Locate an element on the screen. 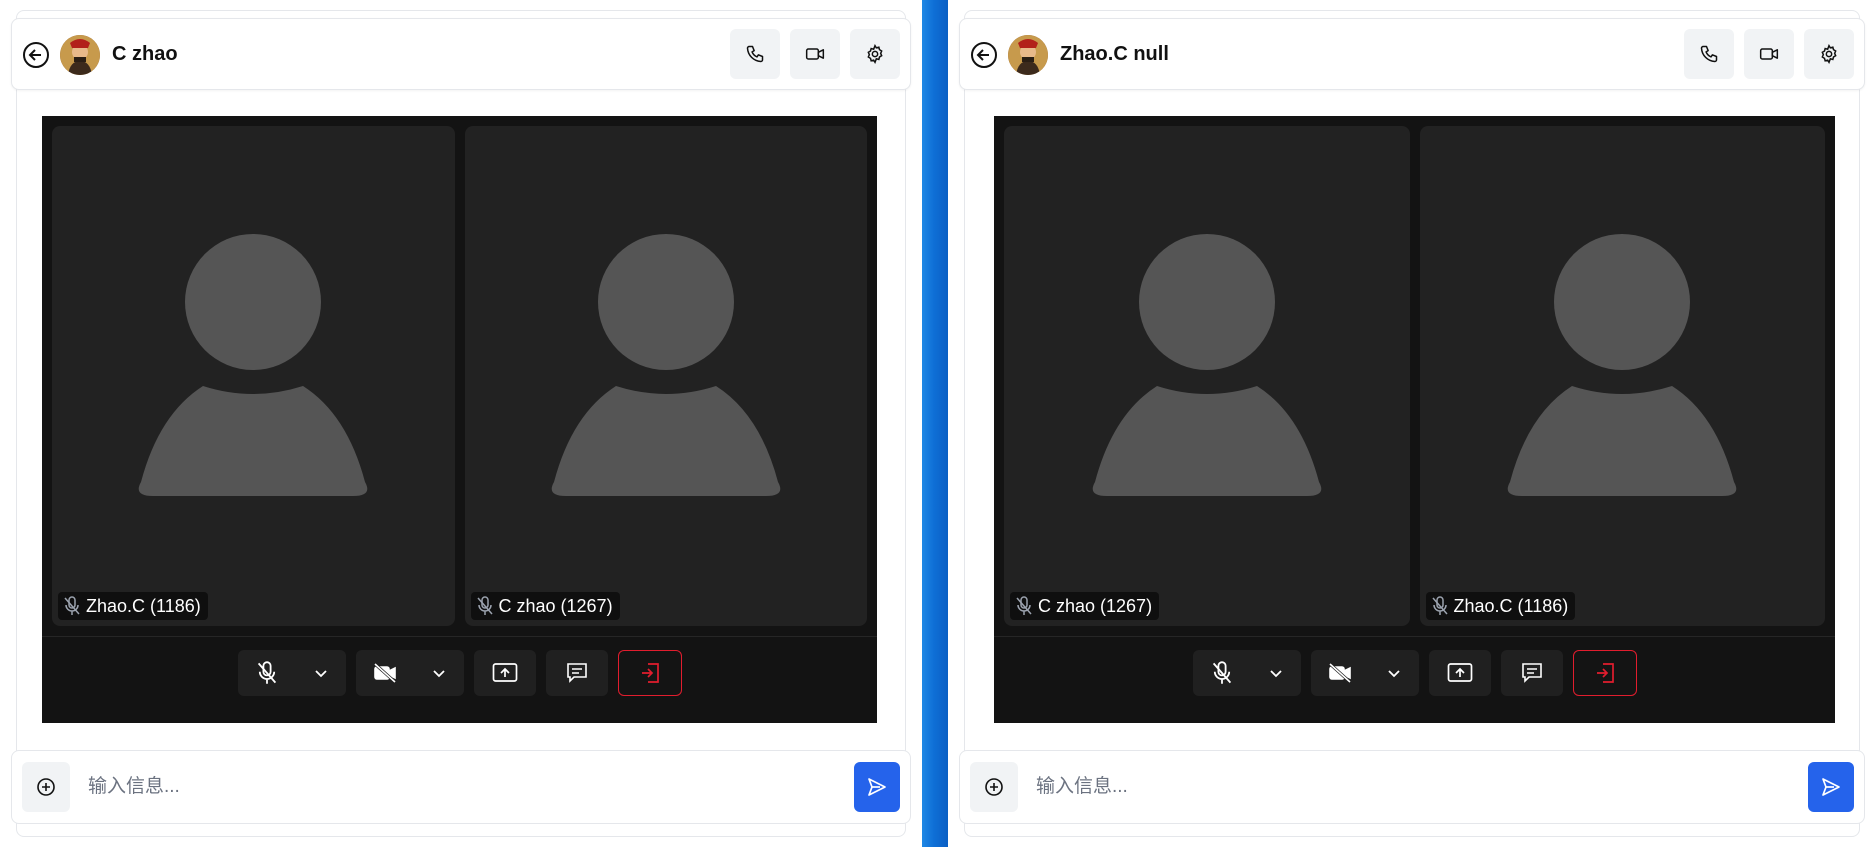 Image resolution: width=1876 pixels, height=847 pixels. contact-name: C zhao is located at coordinates (145, 54).